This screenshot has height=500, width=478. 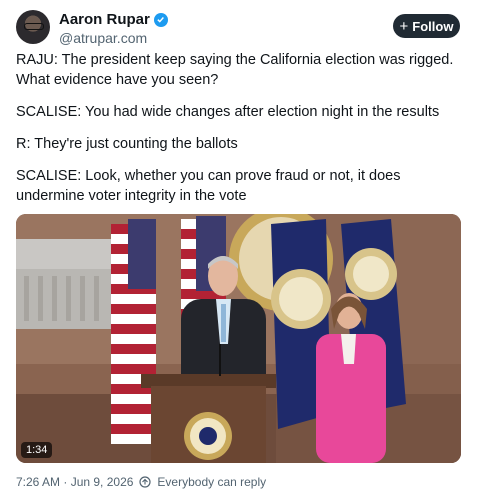 I want to click on author-avatar, so click(x=33, y=27).